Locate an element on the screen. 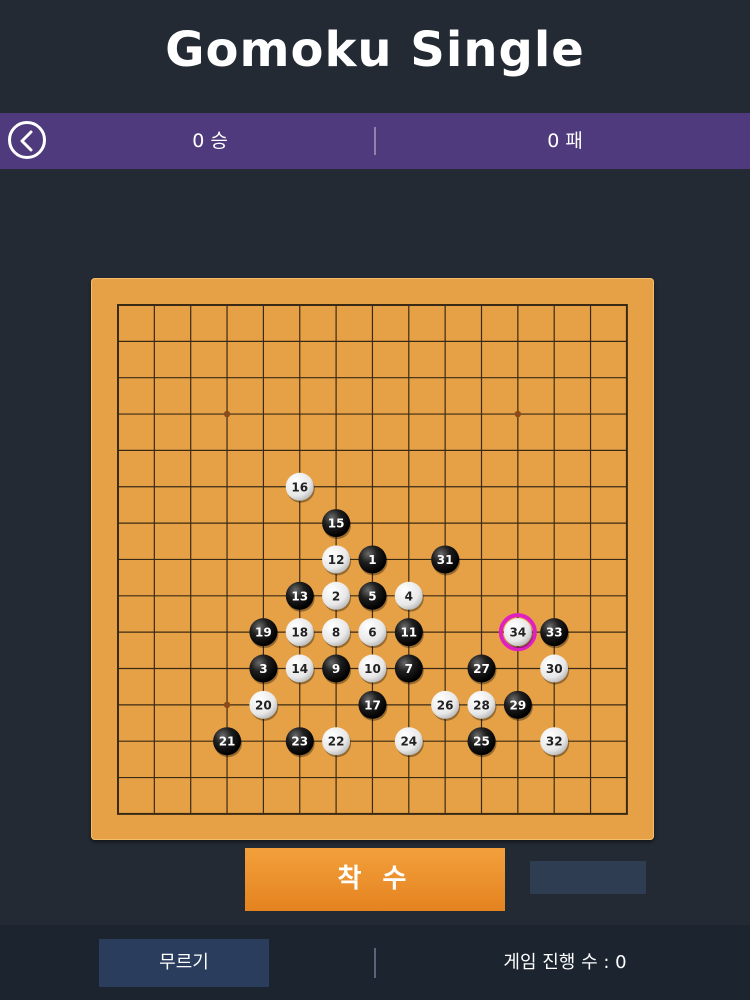 Image resolution: width=750 pixels, height=1000 pixels. stone-number: 1 is located at coordinates (372, 560).